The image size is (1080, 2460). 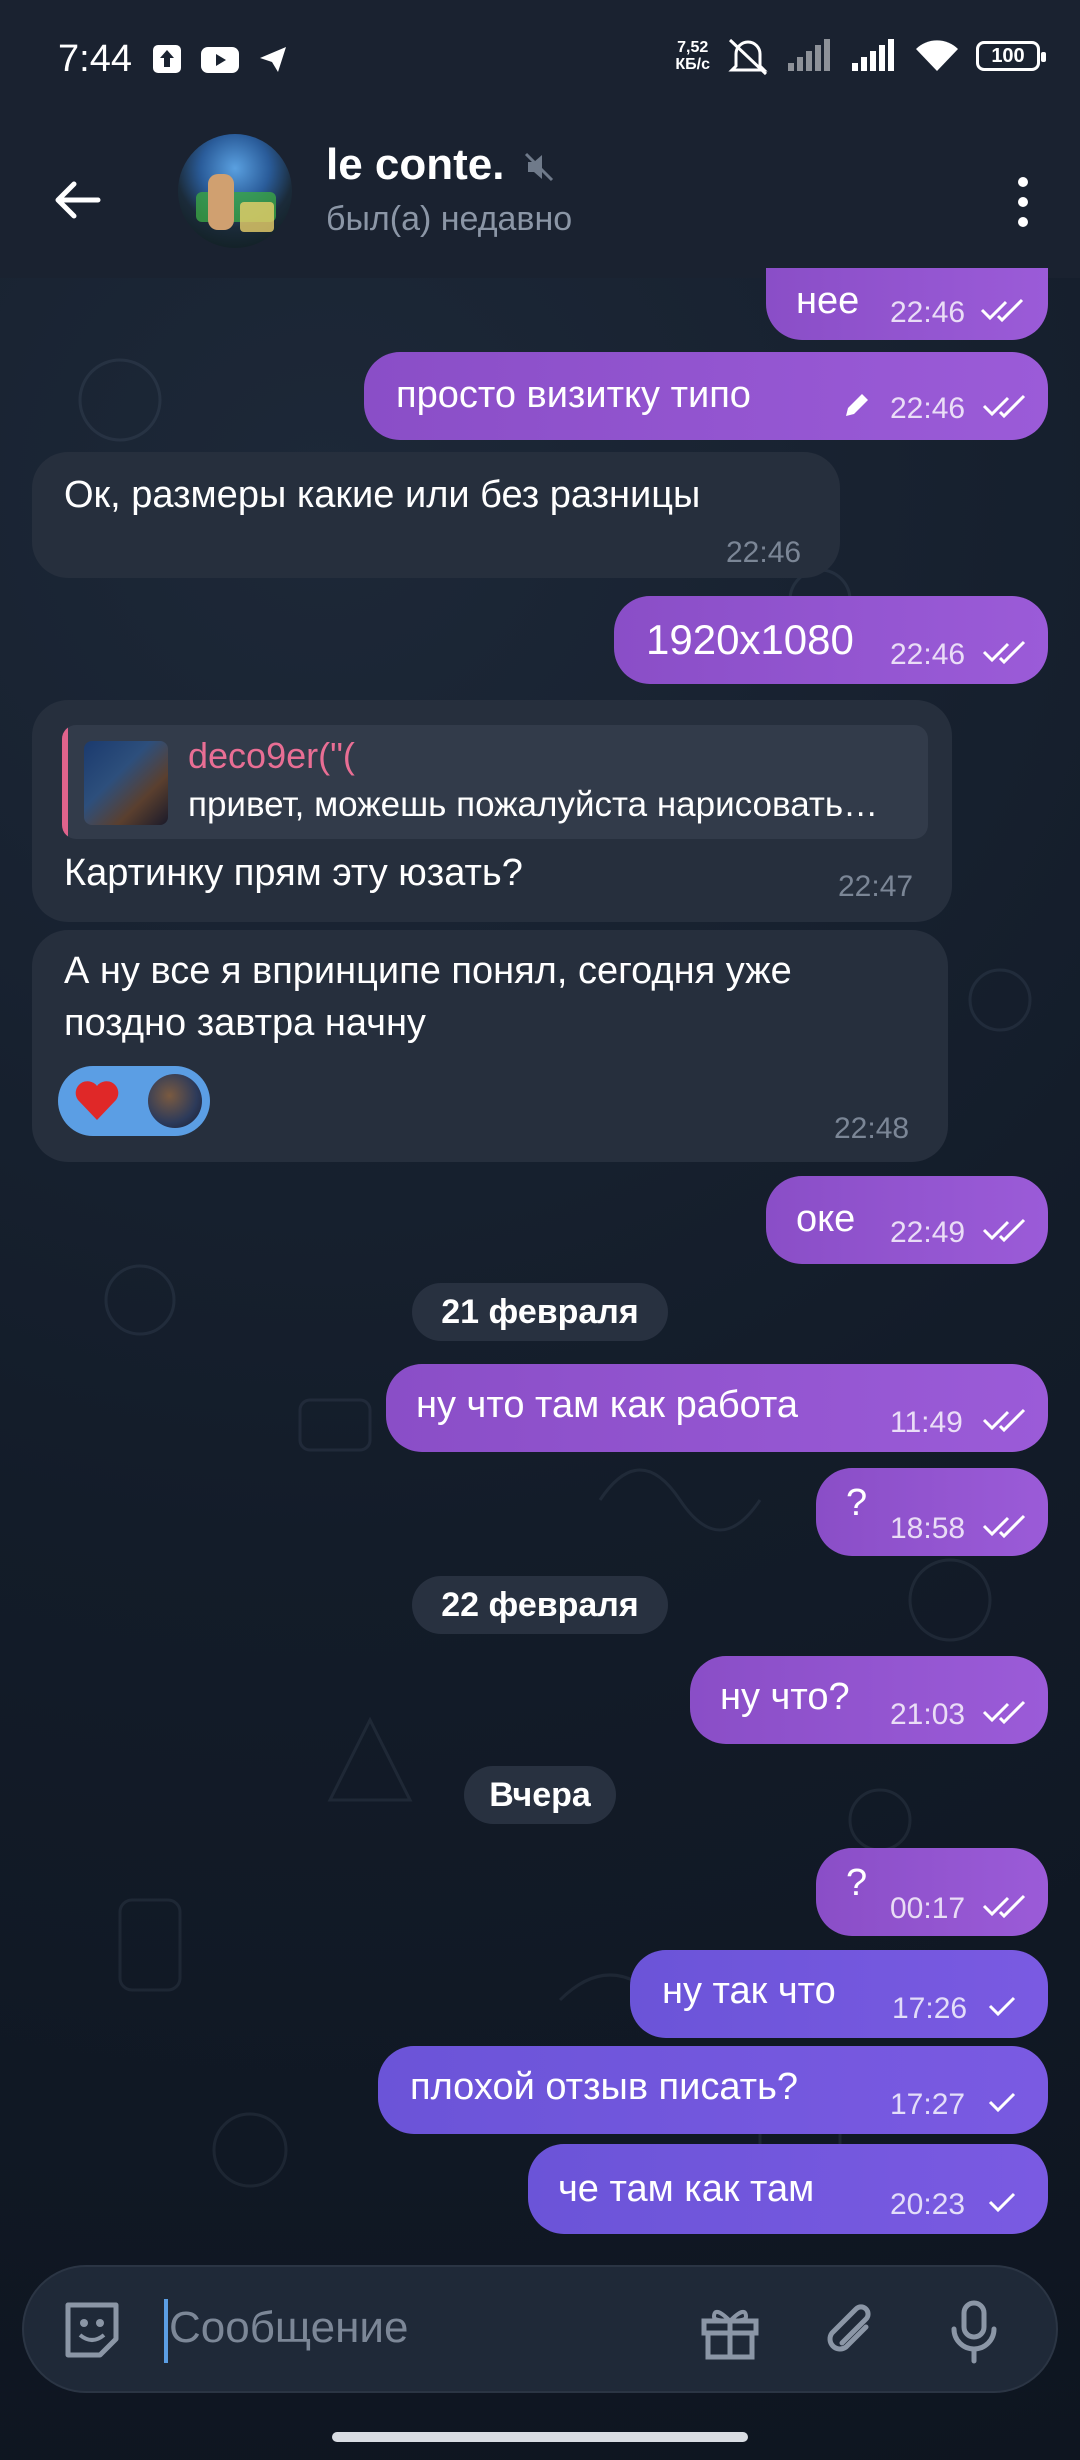 I want to click on youtube-icon, so click(x=220, y=60).